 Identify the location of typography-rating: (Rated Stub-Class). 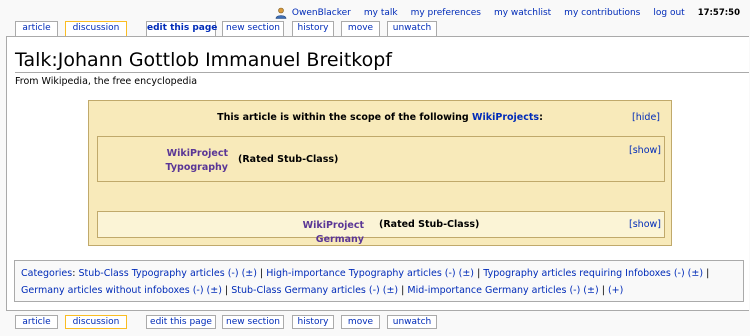
(288, 159).